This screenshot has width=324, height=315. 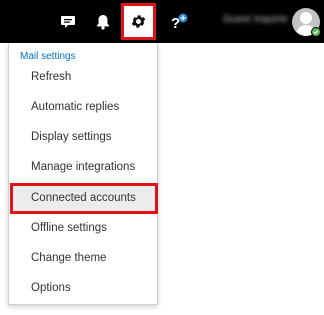 I want to click on gear-icon, so click(x=138, y=21).